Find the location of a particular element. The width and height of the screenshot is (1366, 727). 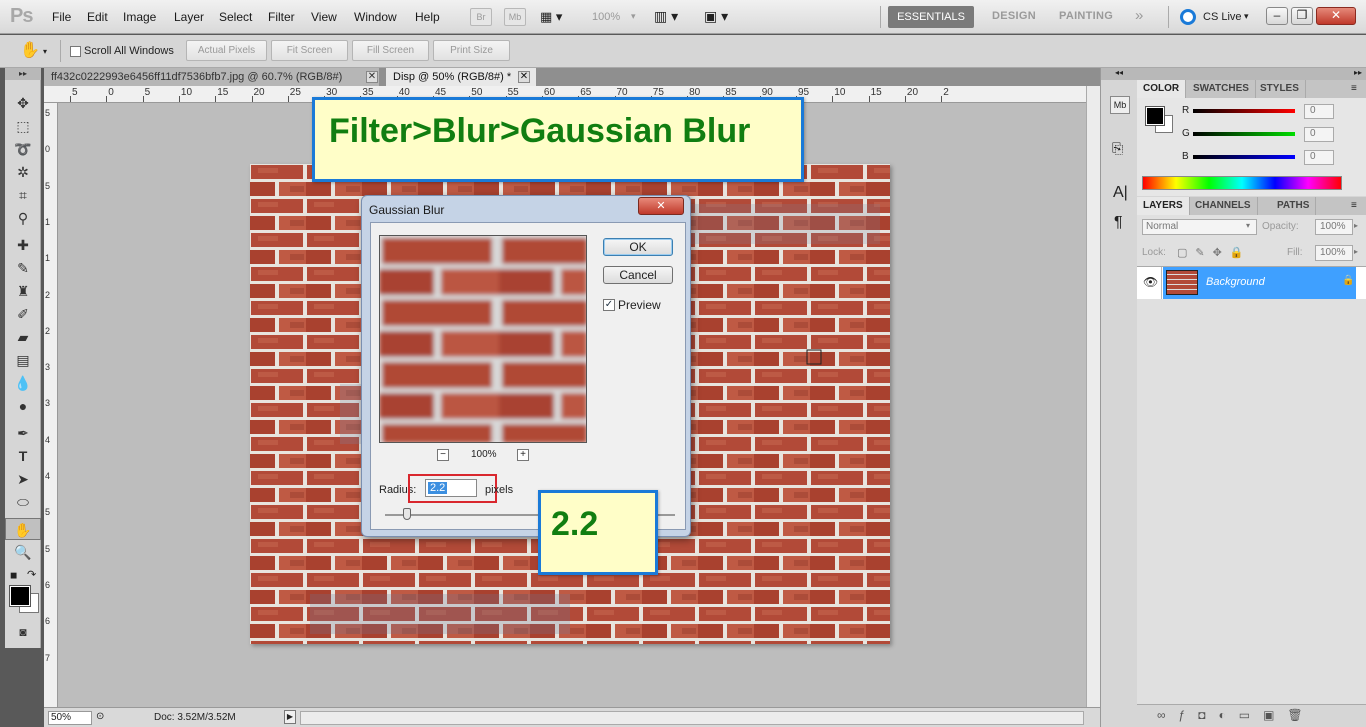

view-extras-icon: ▦ ▾ is located at coordinates (551, 17).